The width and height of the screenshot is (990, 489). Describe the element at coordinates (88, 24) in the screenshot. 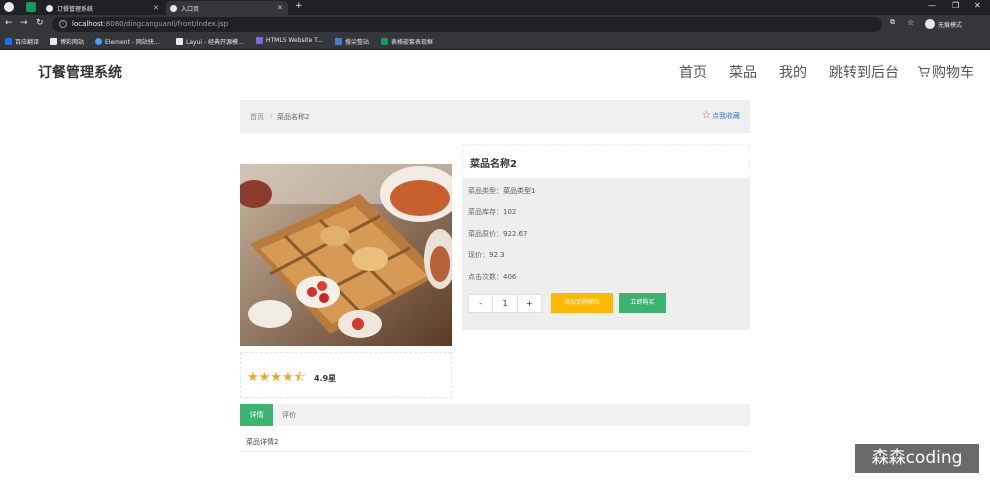

I see `url-host: localhost` at that location.